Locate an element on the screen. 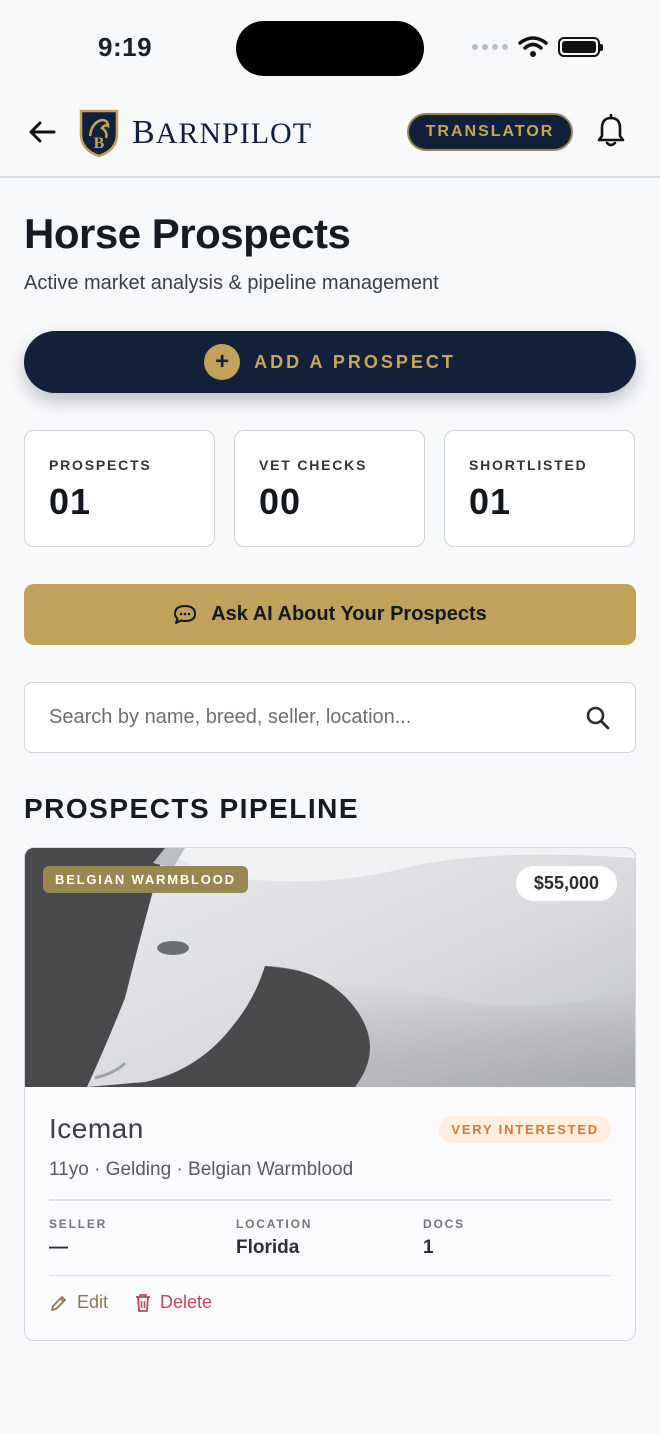 The image size is (660, 1434). top-navbar: B BARNPILOT TRANSLATOR is located at coordinates (330, 137).